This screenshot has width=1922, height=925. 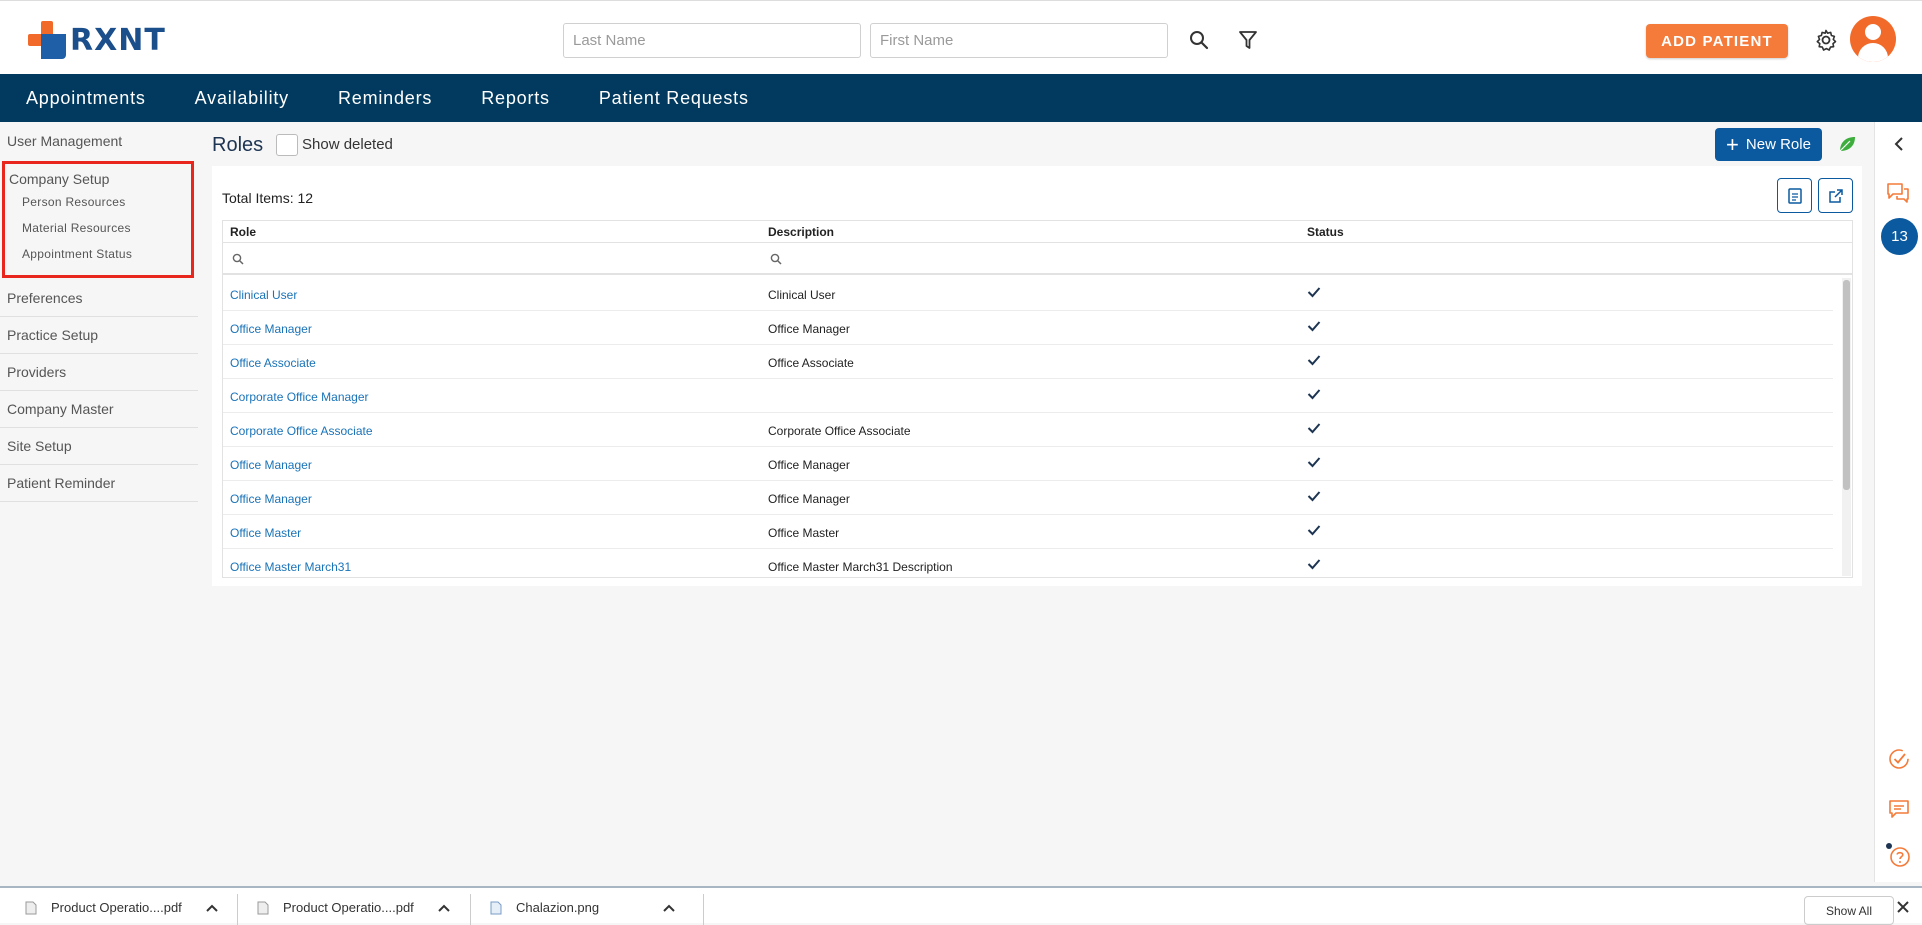 What do you see at coordinates (1778, 144) in the screenshot?
I see `new-role-label: New Role` at bounding box center [1778, 144].